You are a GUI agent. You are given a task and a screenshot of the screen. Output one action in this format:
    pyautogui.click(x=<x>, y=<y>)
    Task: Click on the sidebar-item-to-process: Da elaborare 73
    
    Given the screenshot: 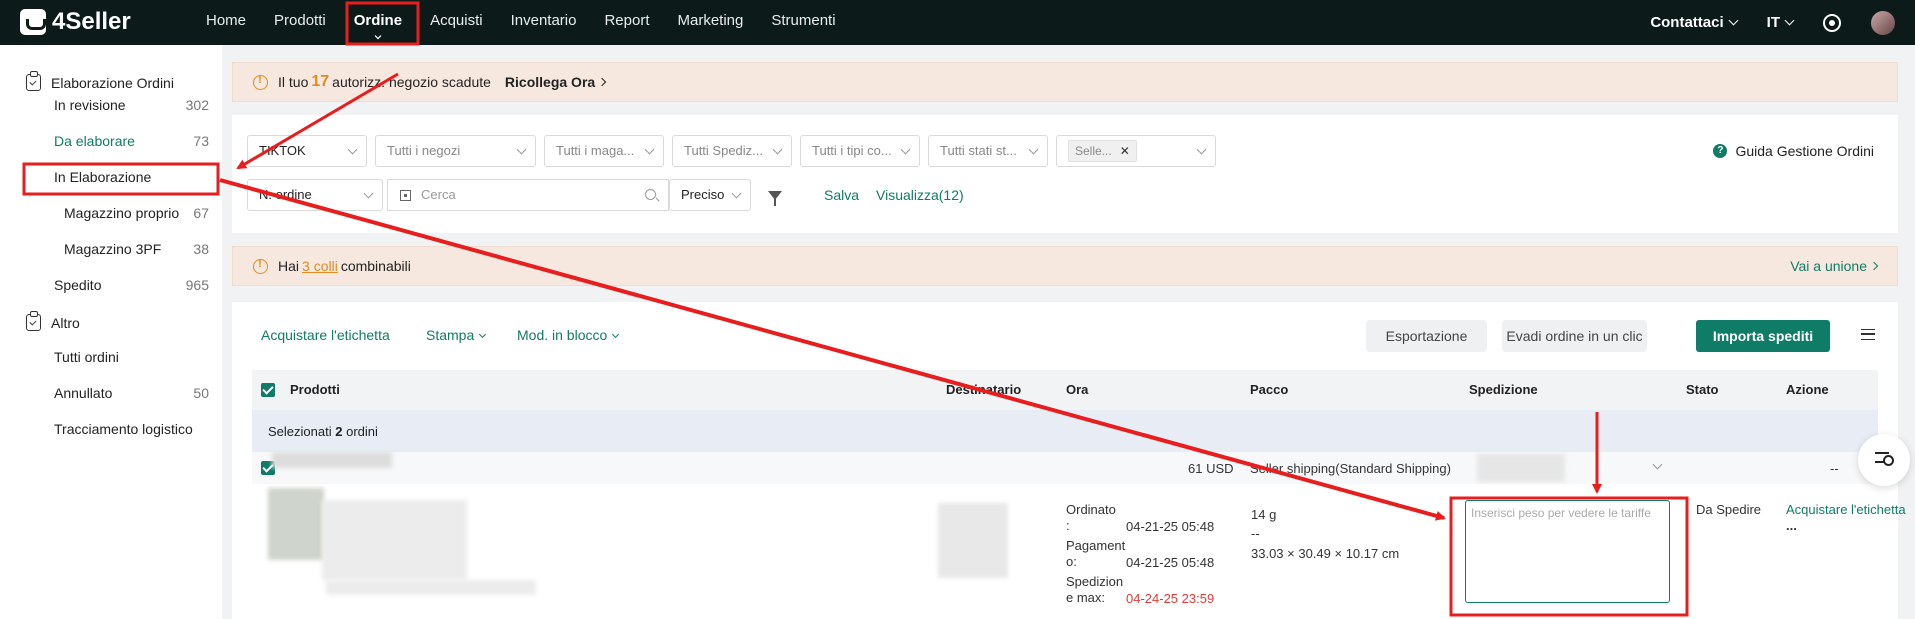 What is the action you would take?
    pyautogui.click(x=131, y=141)
    